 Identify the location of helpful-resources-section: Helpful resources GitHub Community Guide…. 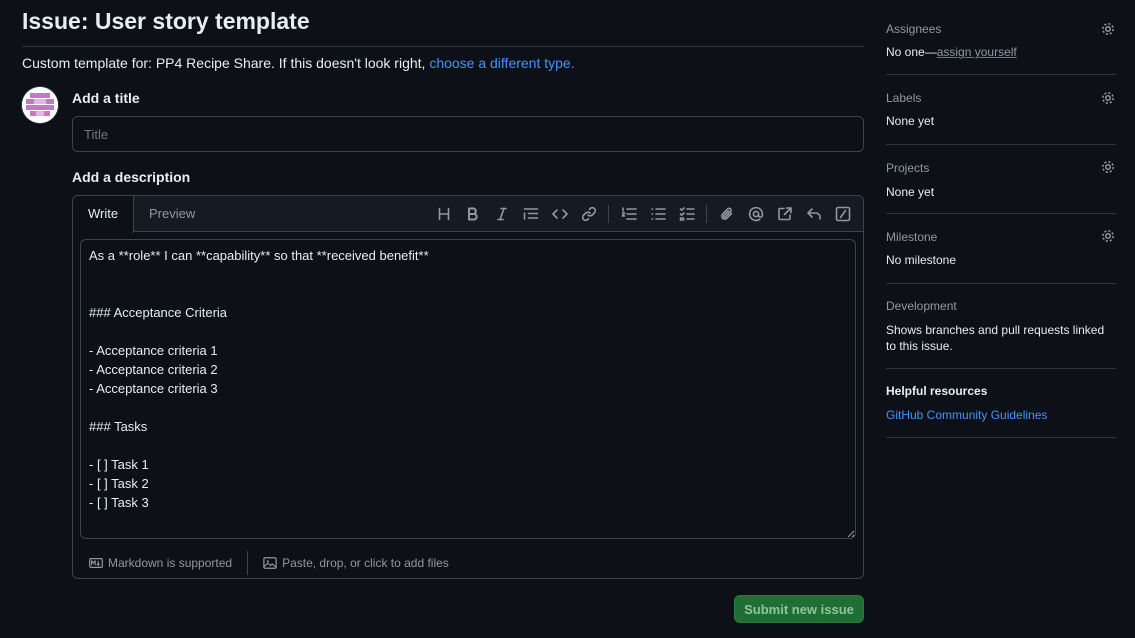
(1001, 403).